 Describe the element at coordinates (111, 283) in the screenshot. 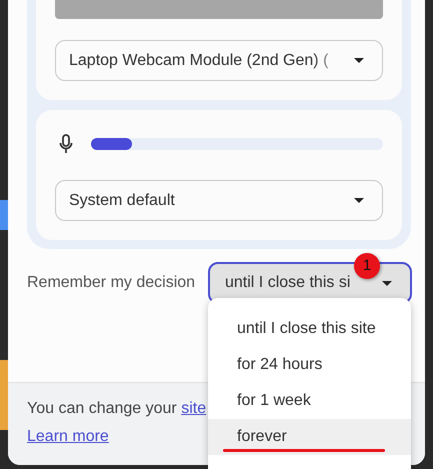

I see `remember-label: Remember my decision` at that location.